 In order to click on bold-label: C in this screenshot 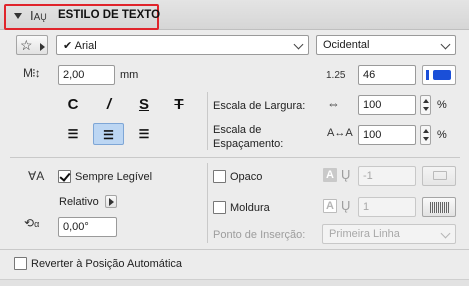, I will do `click(73, 104)`.